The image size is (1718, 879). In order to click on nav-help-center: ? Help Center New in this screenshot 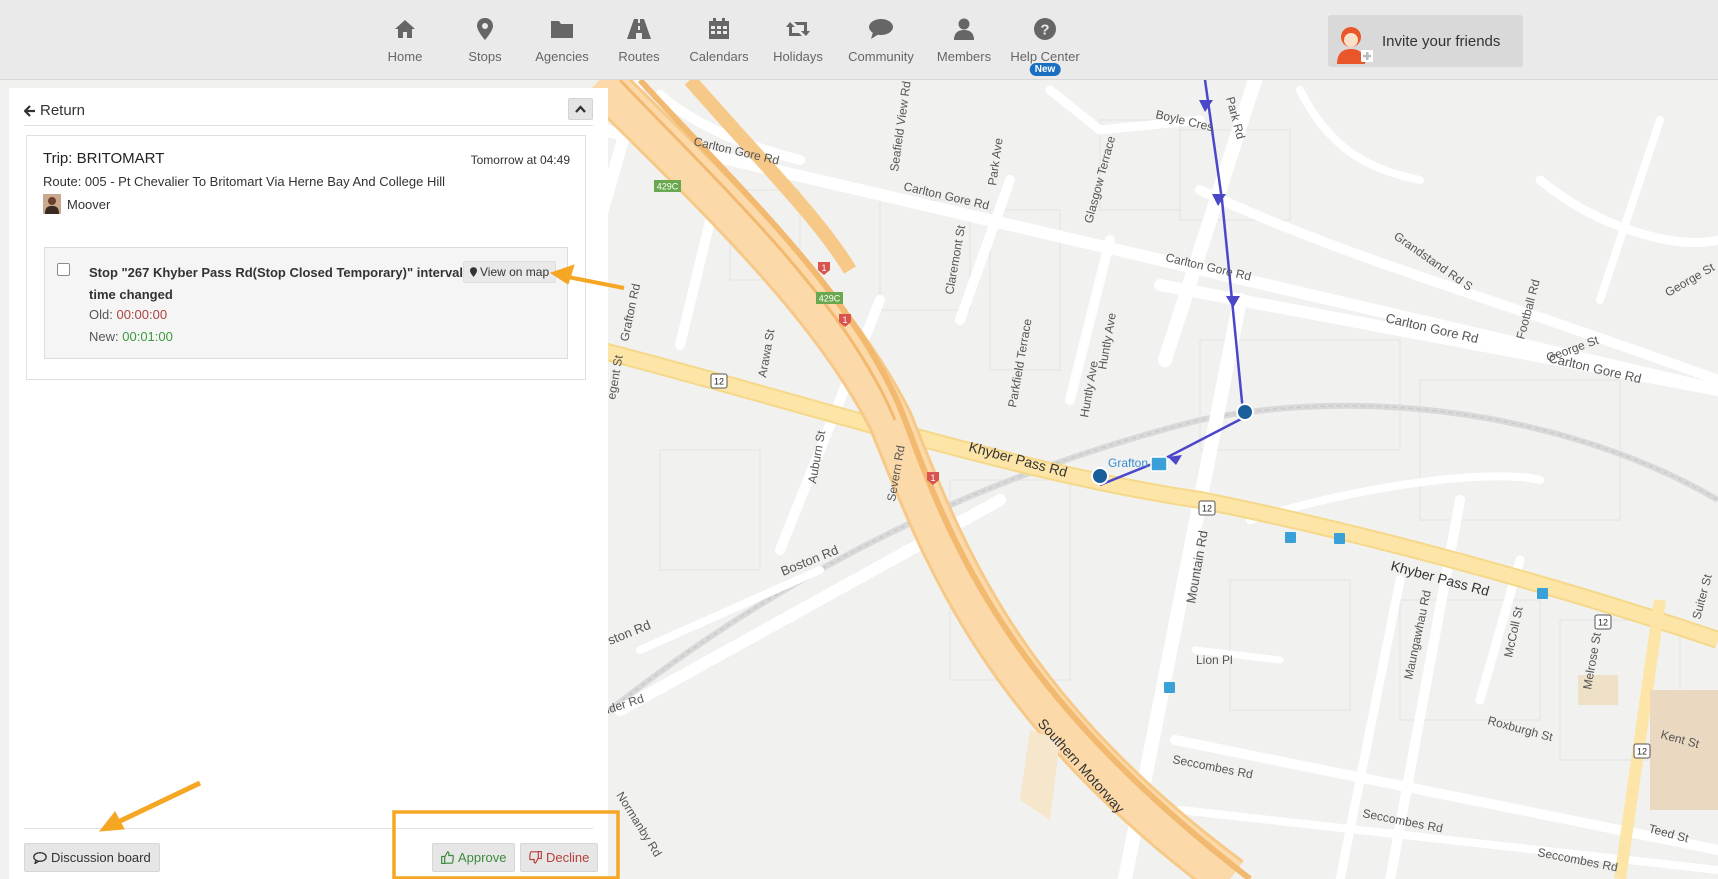, I will do `click(1045, 40)`.